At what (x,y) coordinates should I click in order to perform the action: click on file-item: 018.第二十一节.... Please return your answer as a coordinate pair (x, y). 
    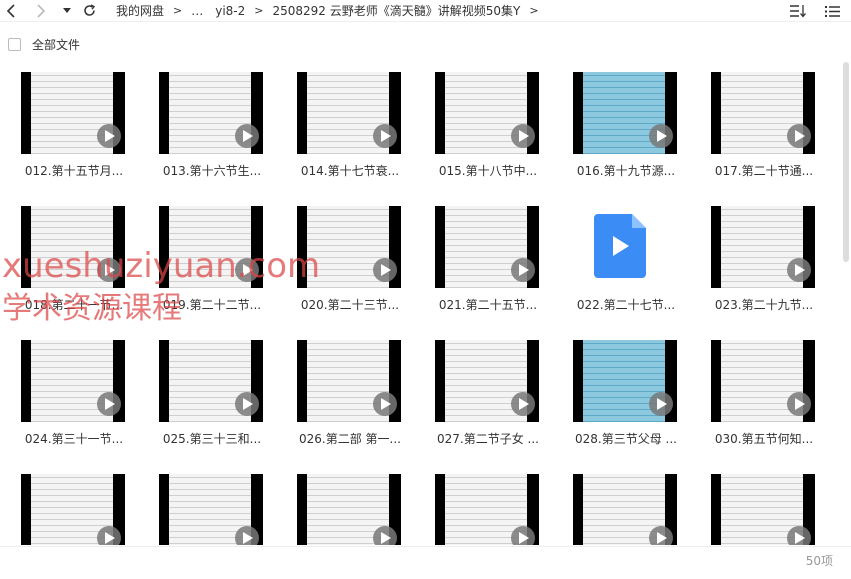
    Looking at the image, I should click on (65, 258).